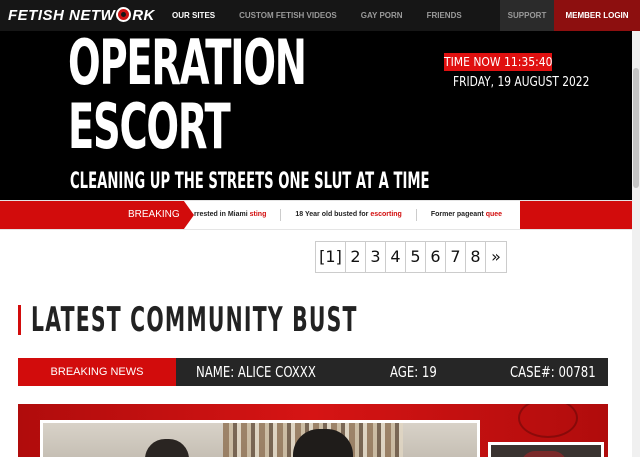 Image resolution: width=640 pixels, height=457 pixels. I want to click on hero-title-line2: ESCORT, so click(149, 126).